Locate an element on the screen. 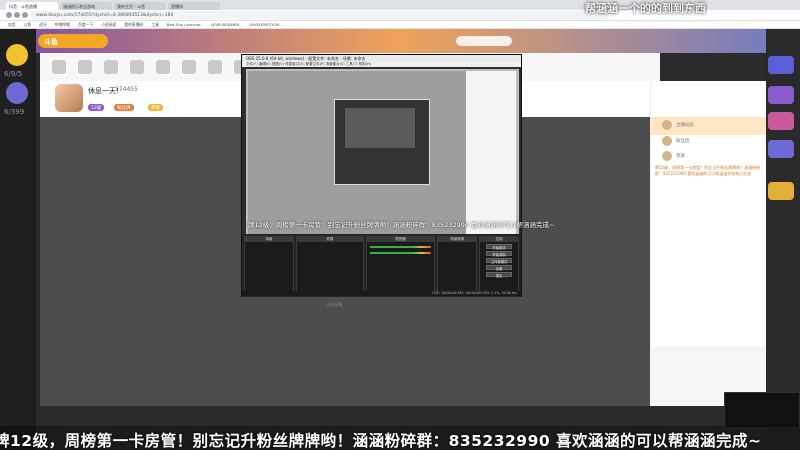 This screenshot has height=450, width=800. forward-icon is located at coordinates (17, 15).